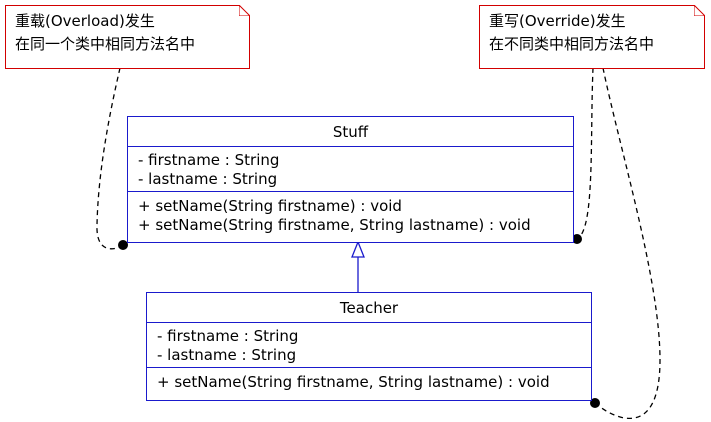 The image size is (711, 422). What do you see at coordinates (270, 206) in the screenshot?
I see `method: + setName(String firstname) : void` at bounding box center [270, 206].